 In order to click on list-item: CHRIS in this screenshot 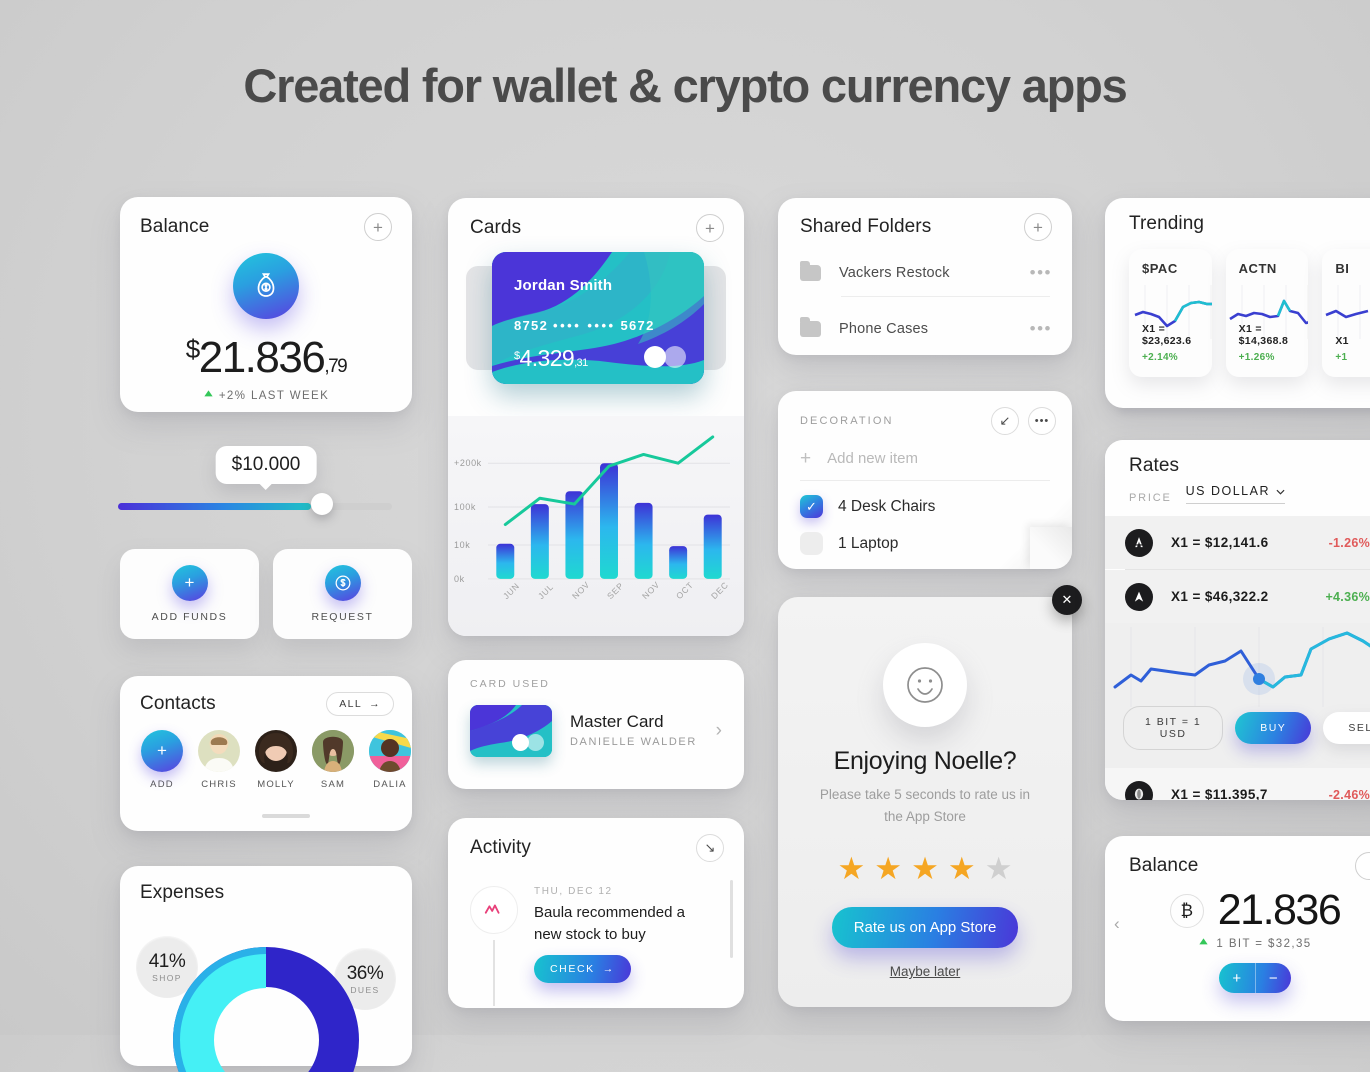, I will do `click(219, 760)`.